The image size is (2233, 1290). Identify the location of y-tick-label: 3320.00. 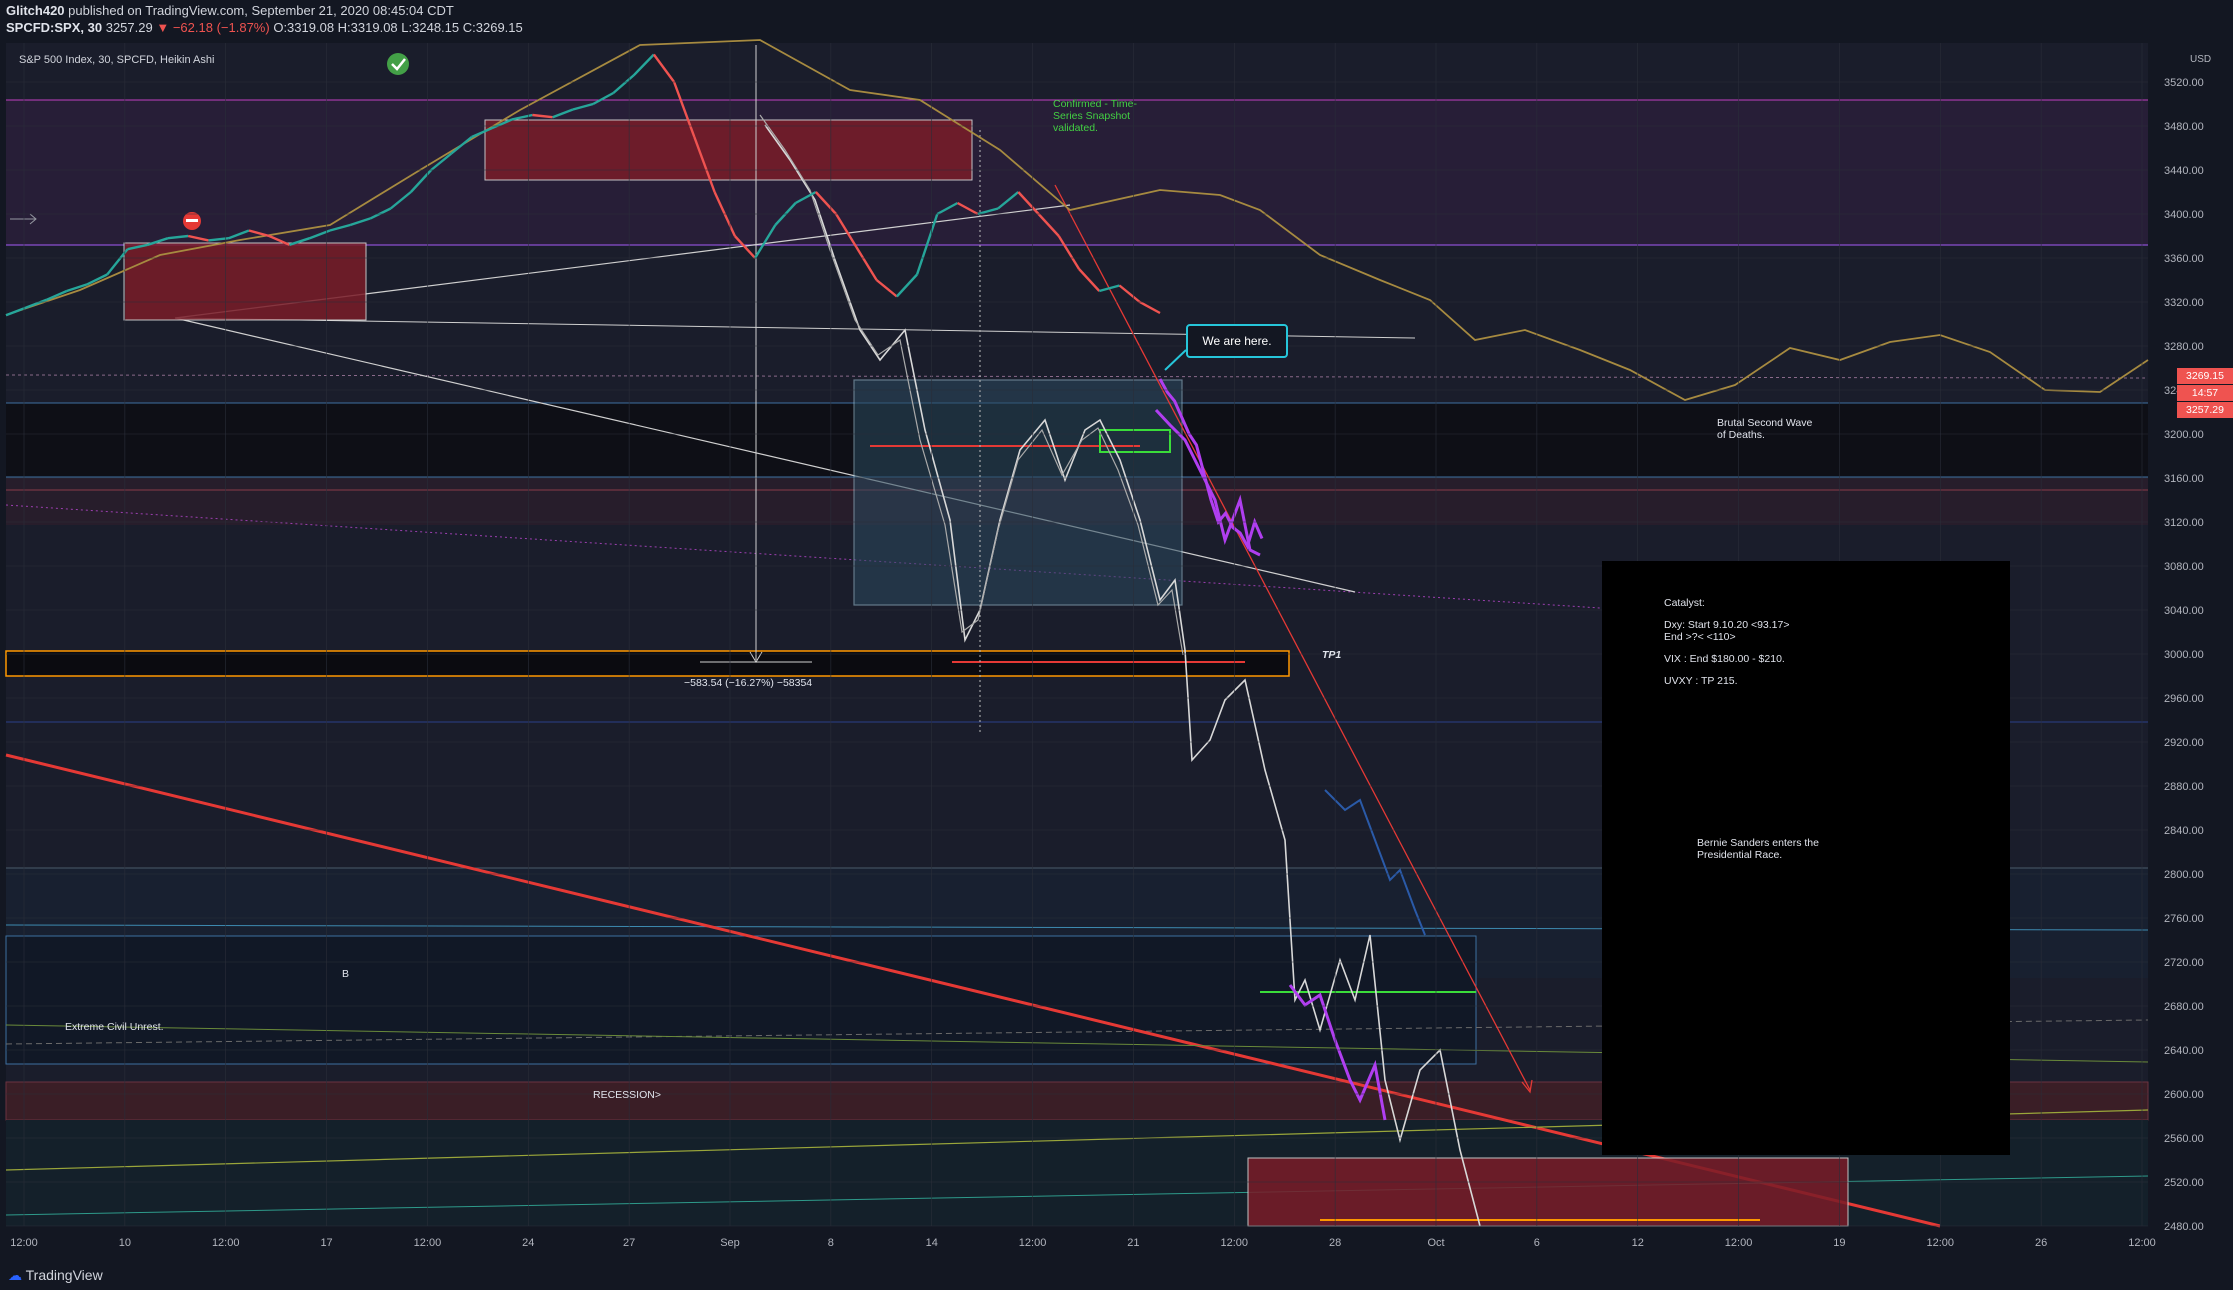
(2184, 303).